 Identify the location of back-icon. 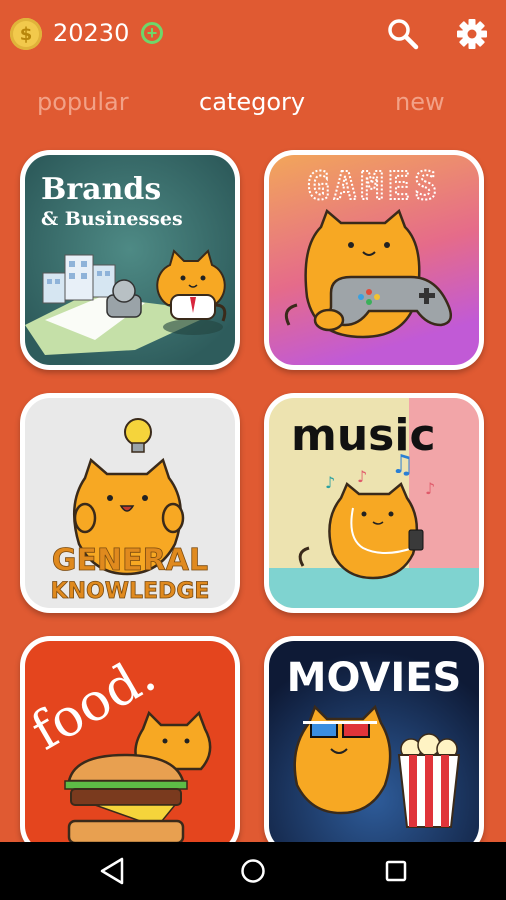
(112, 871).